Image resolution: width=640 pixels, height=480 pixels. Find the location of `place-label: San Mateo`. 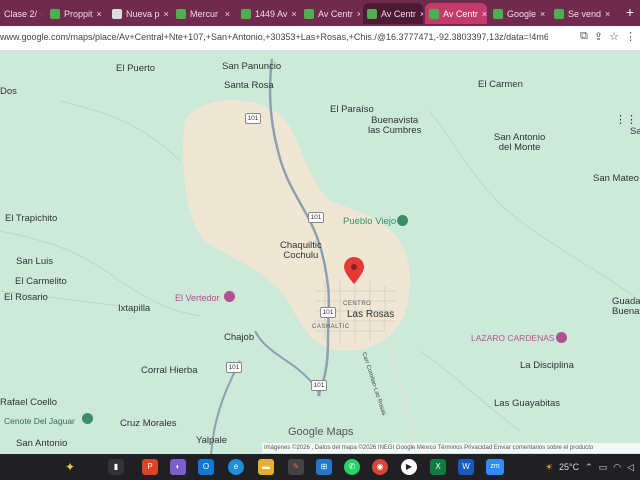

place-label: San Mateo is located at coordinates (616, 178).